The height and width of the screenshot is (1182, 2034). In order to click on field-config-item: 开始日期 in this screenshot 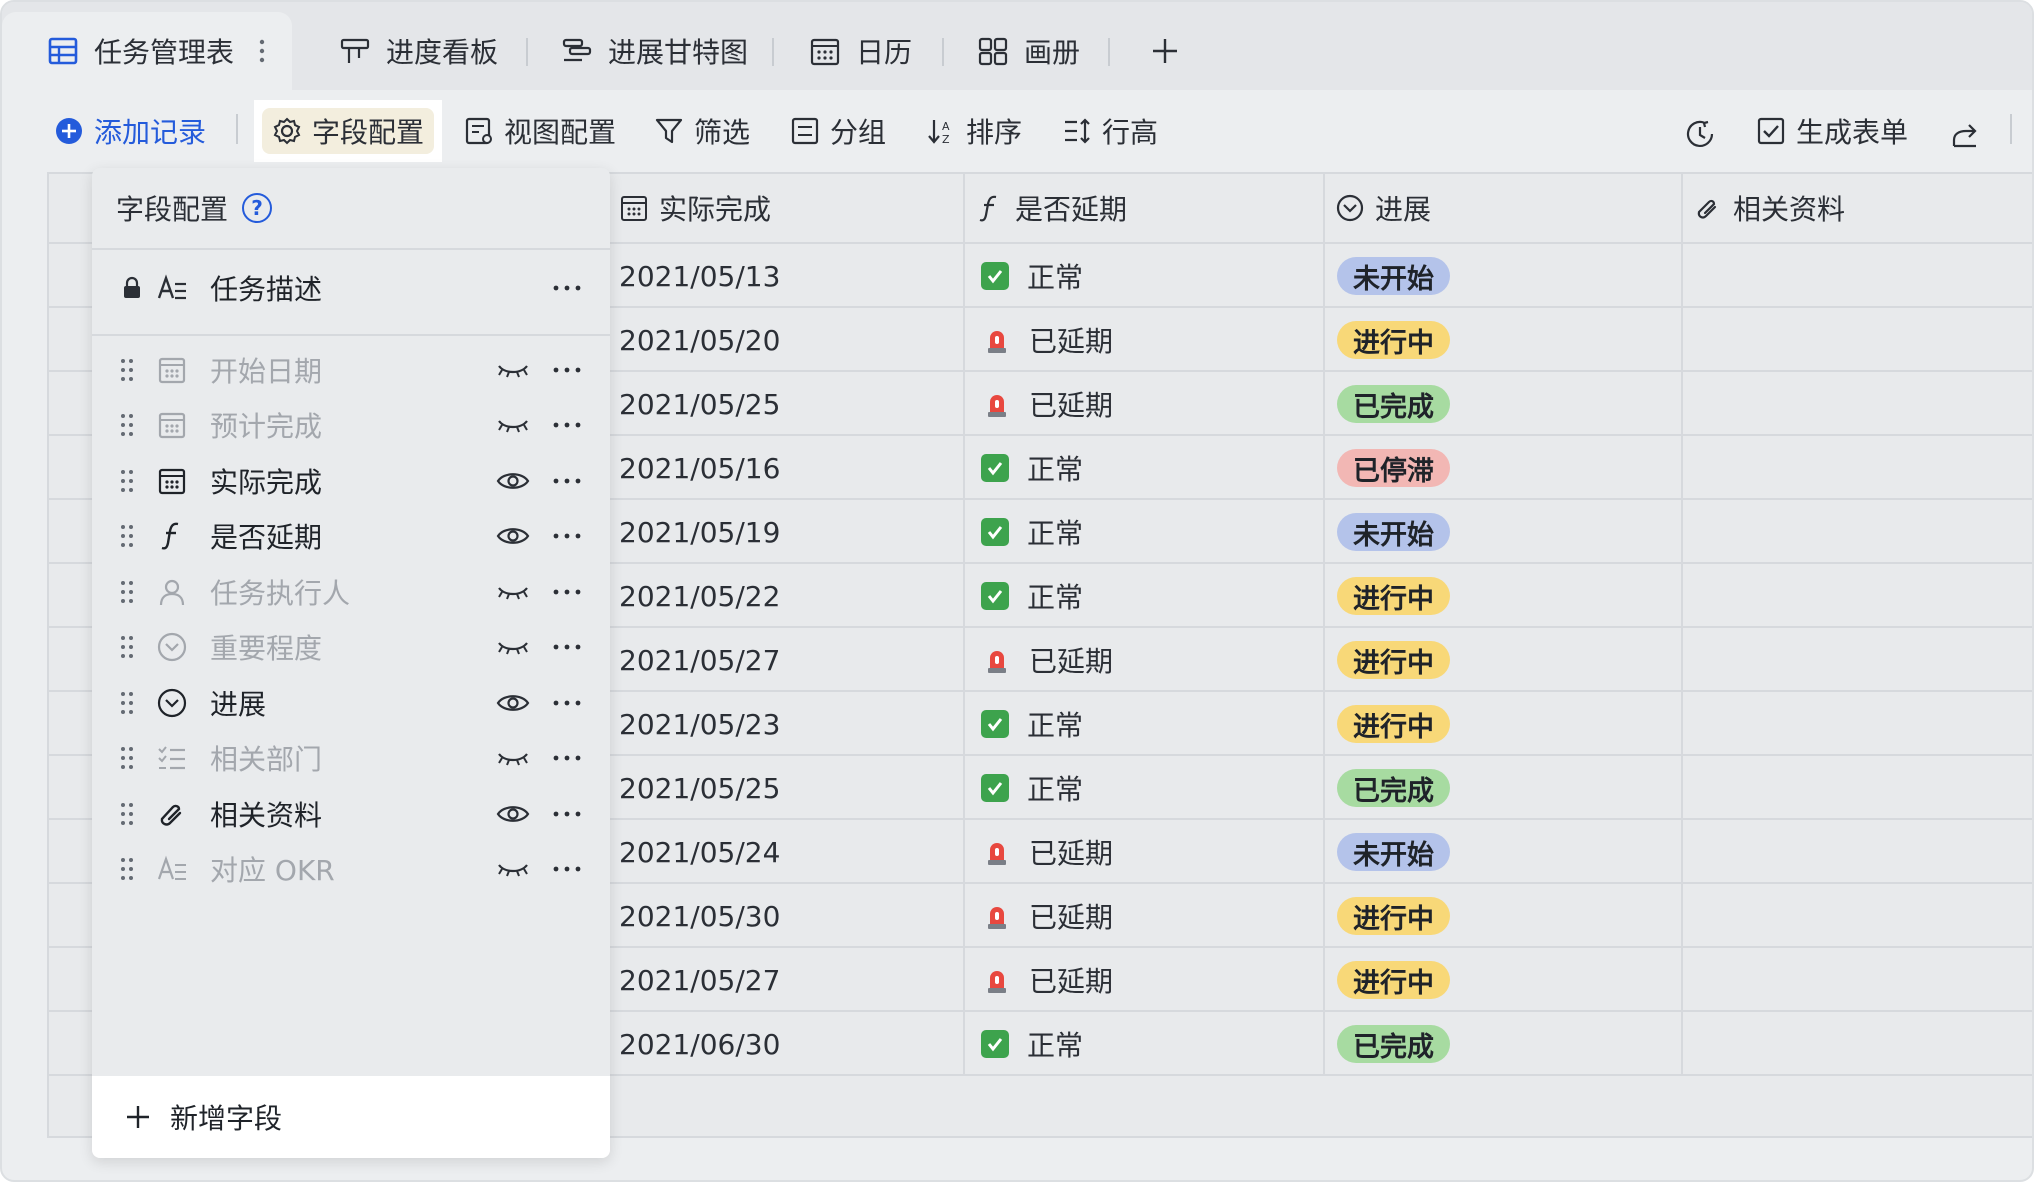, I will do `click(351, 370)`.